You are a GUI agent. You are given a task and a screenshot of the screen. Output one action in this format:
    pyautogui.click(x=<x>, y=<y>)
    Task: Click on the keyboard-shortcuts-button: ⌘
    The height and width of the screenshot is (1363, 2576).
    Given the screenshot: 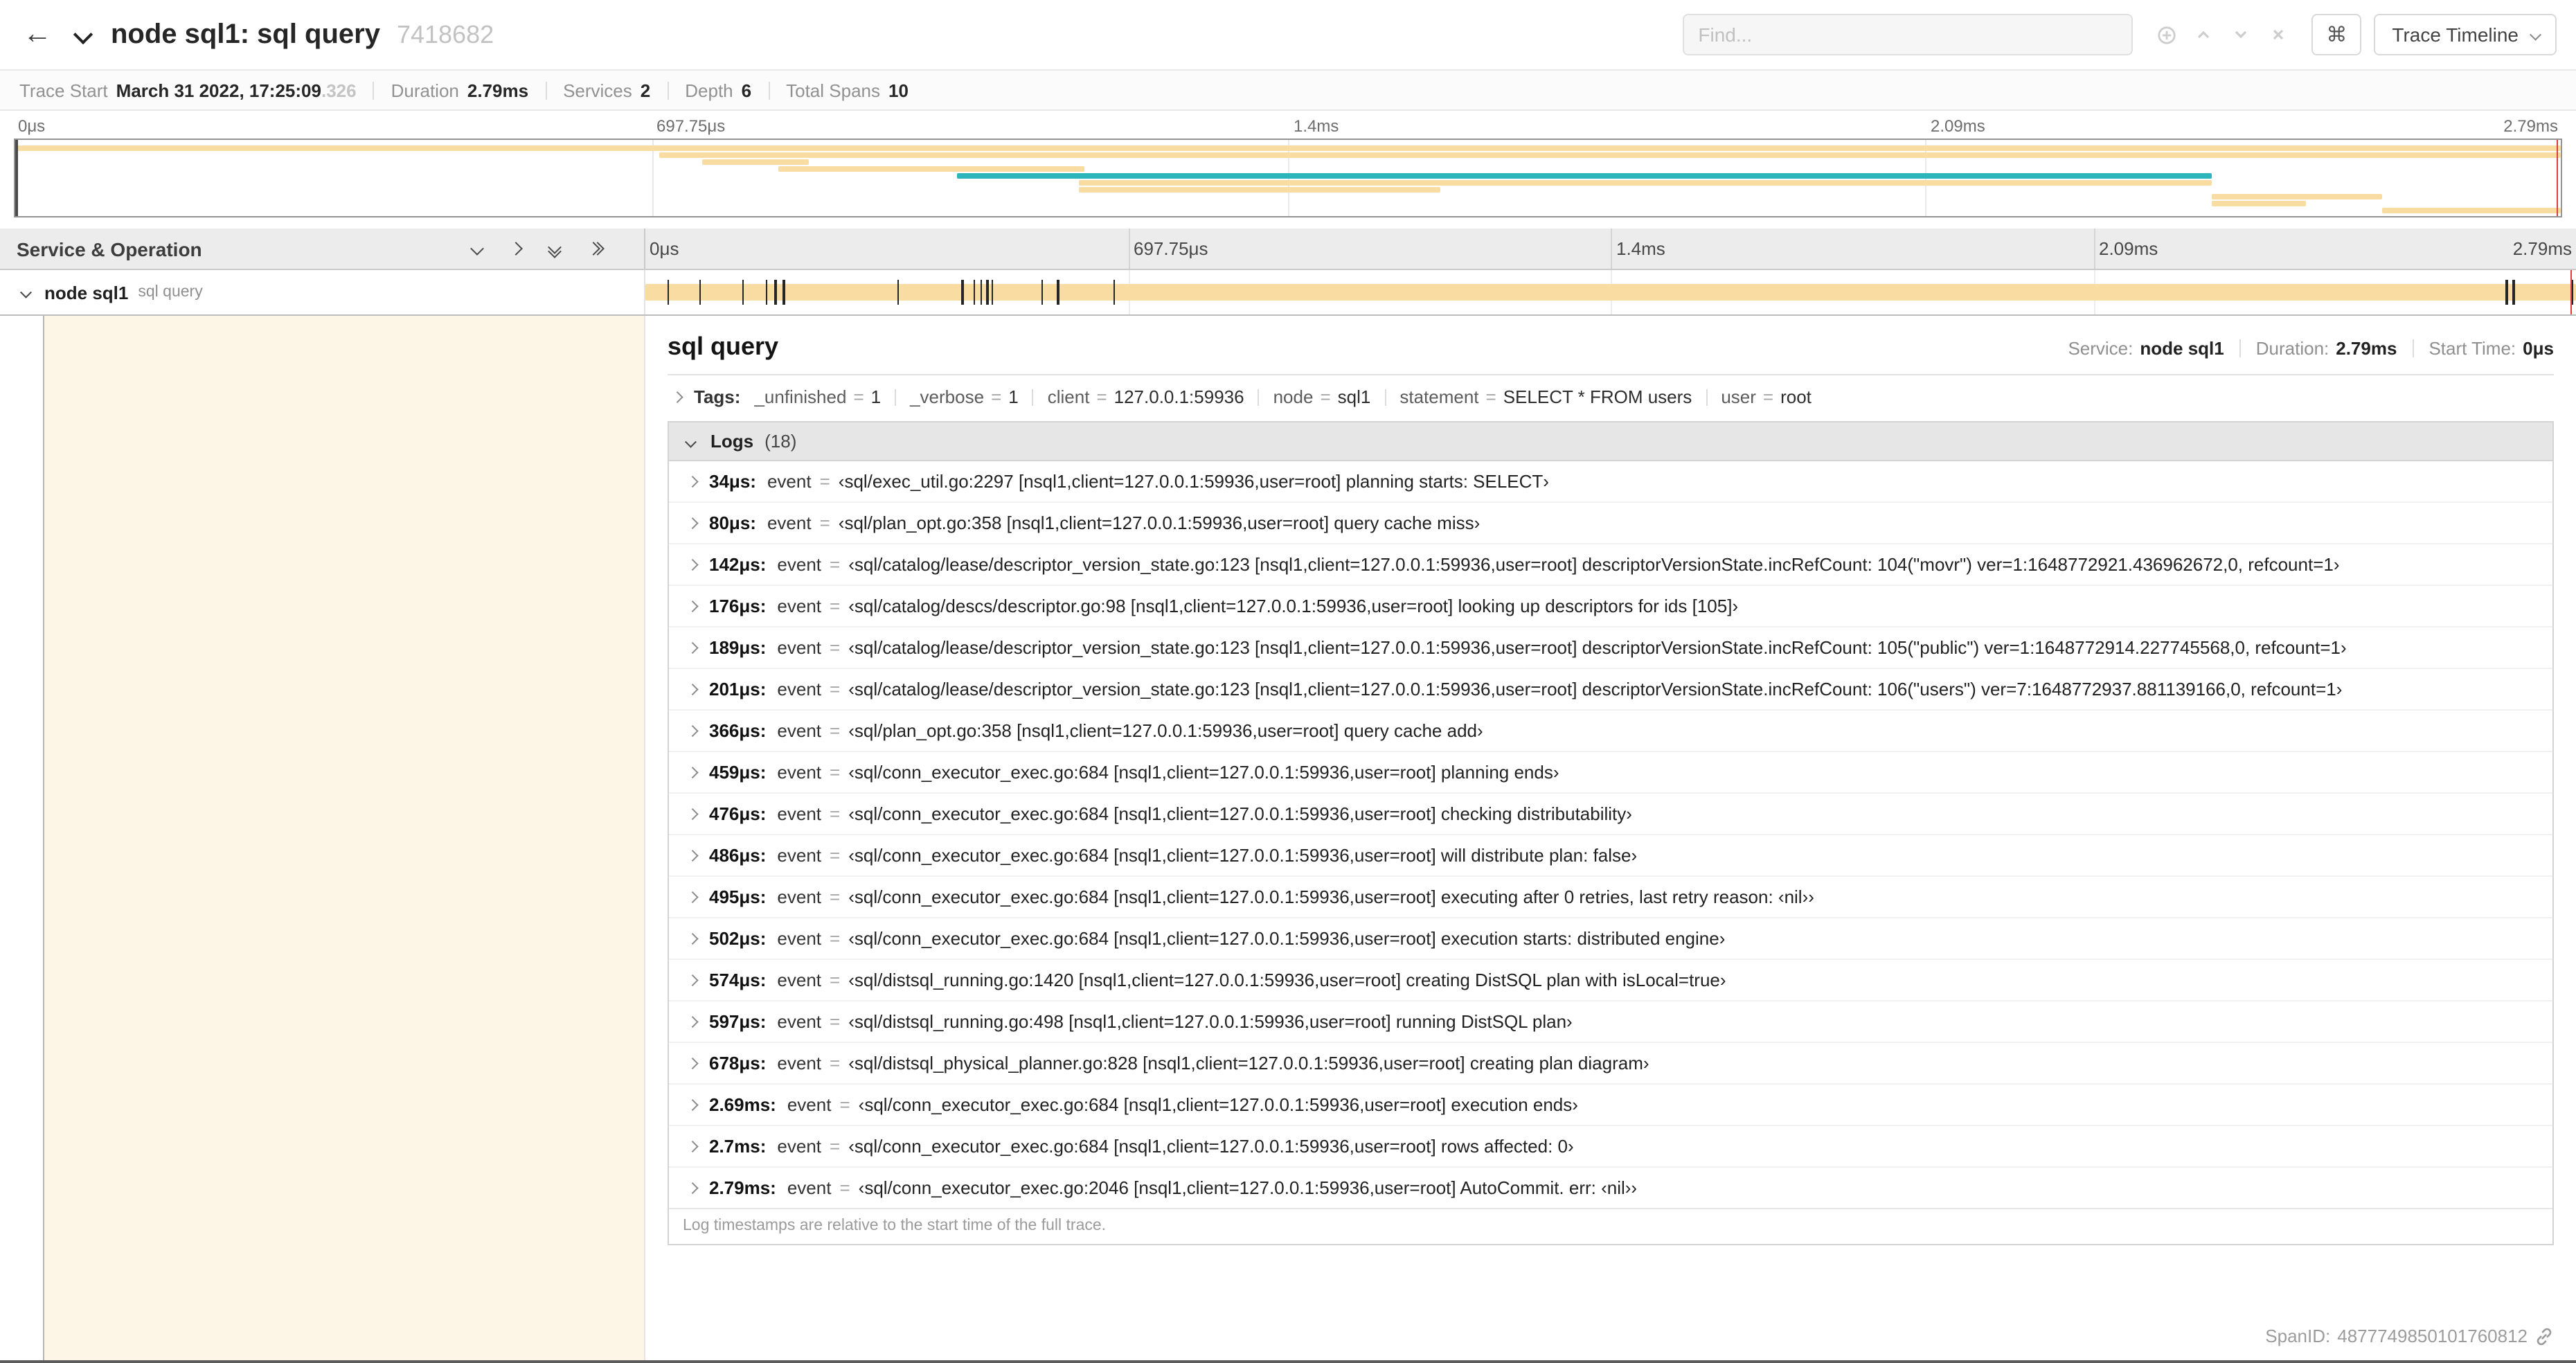 What is the action you would take?
    pyautogui.click(x=2336, y=34)
    